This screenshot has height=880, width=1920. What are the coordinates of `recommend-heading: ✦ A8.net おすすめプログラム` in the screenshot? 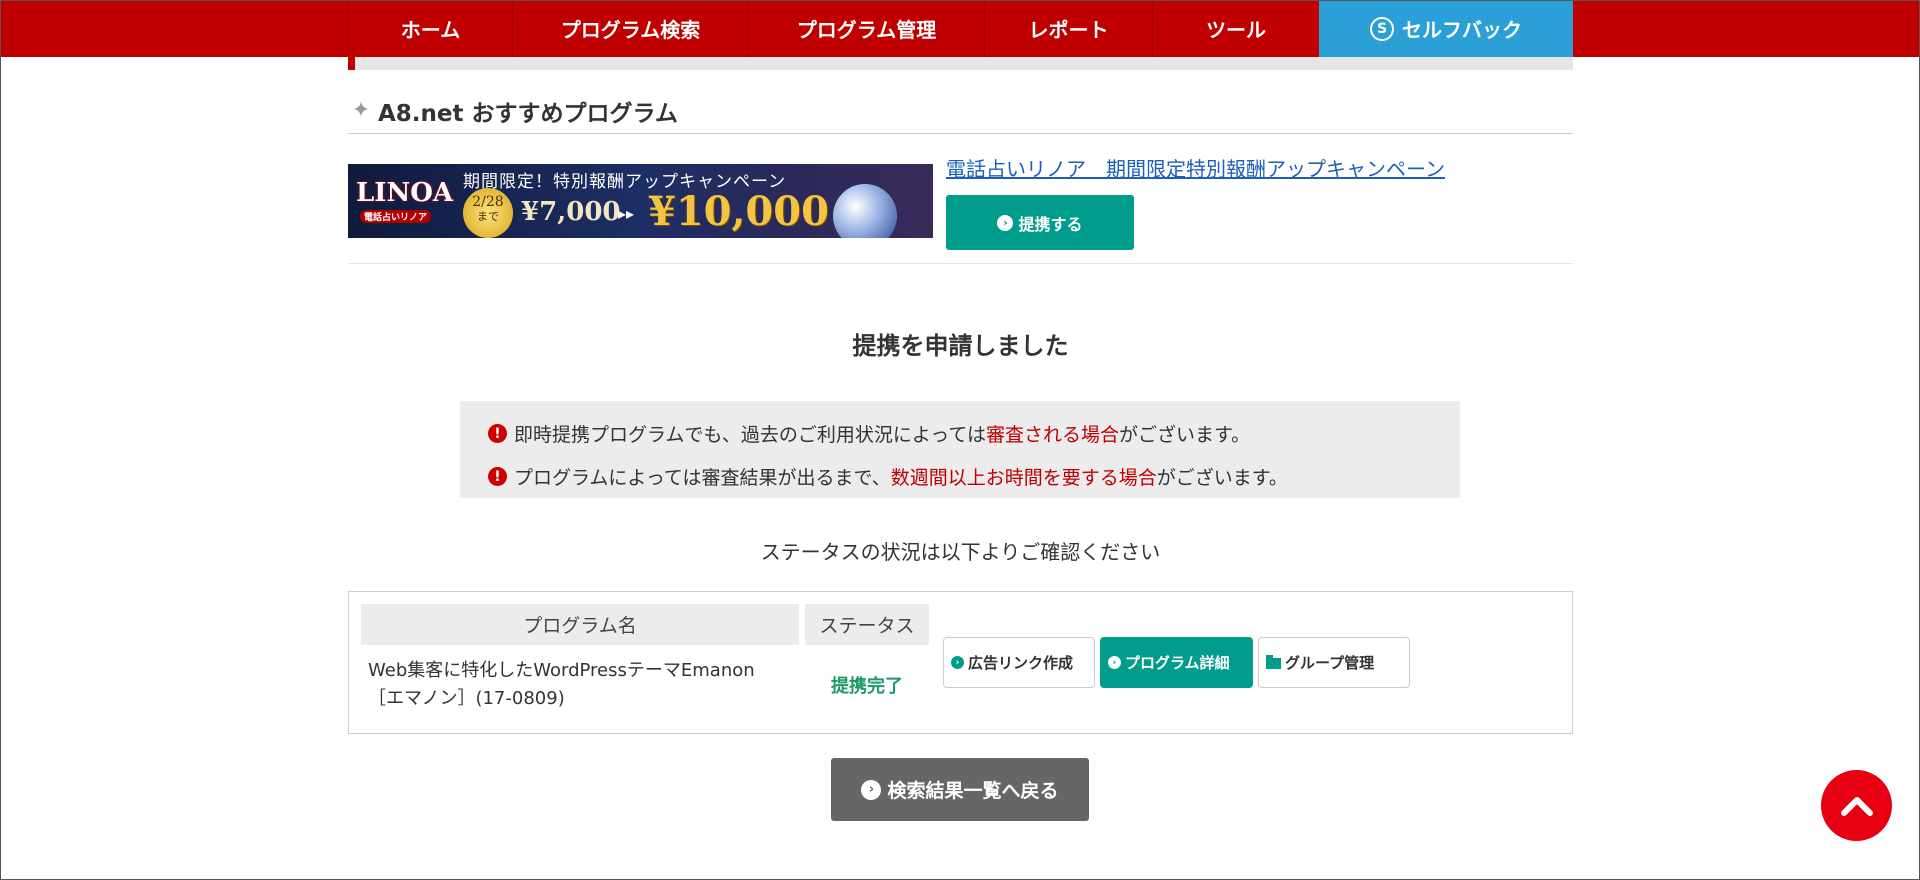 It's located at (960, 111).